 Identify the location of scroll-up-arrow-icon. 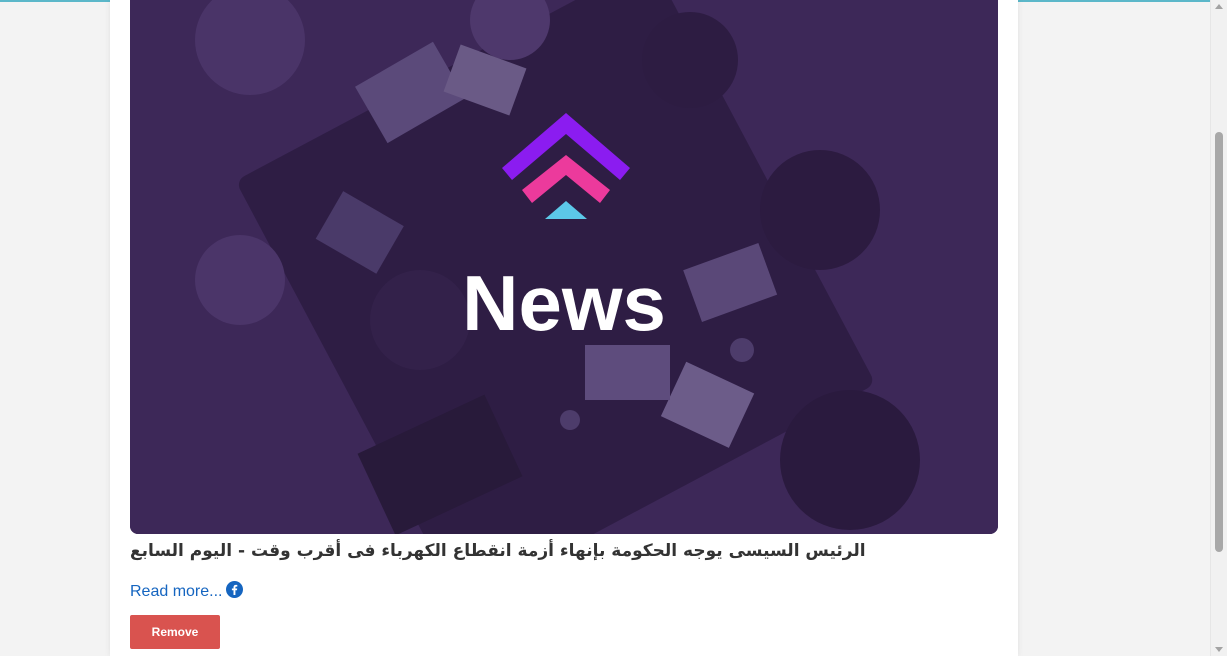
(1219, 6).